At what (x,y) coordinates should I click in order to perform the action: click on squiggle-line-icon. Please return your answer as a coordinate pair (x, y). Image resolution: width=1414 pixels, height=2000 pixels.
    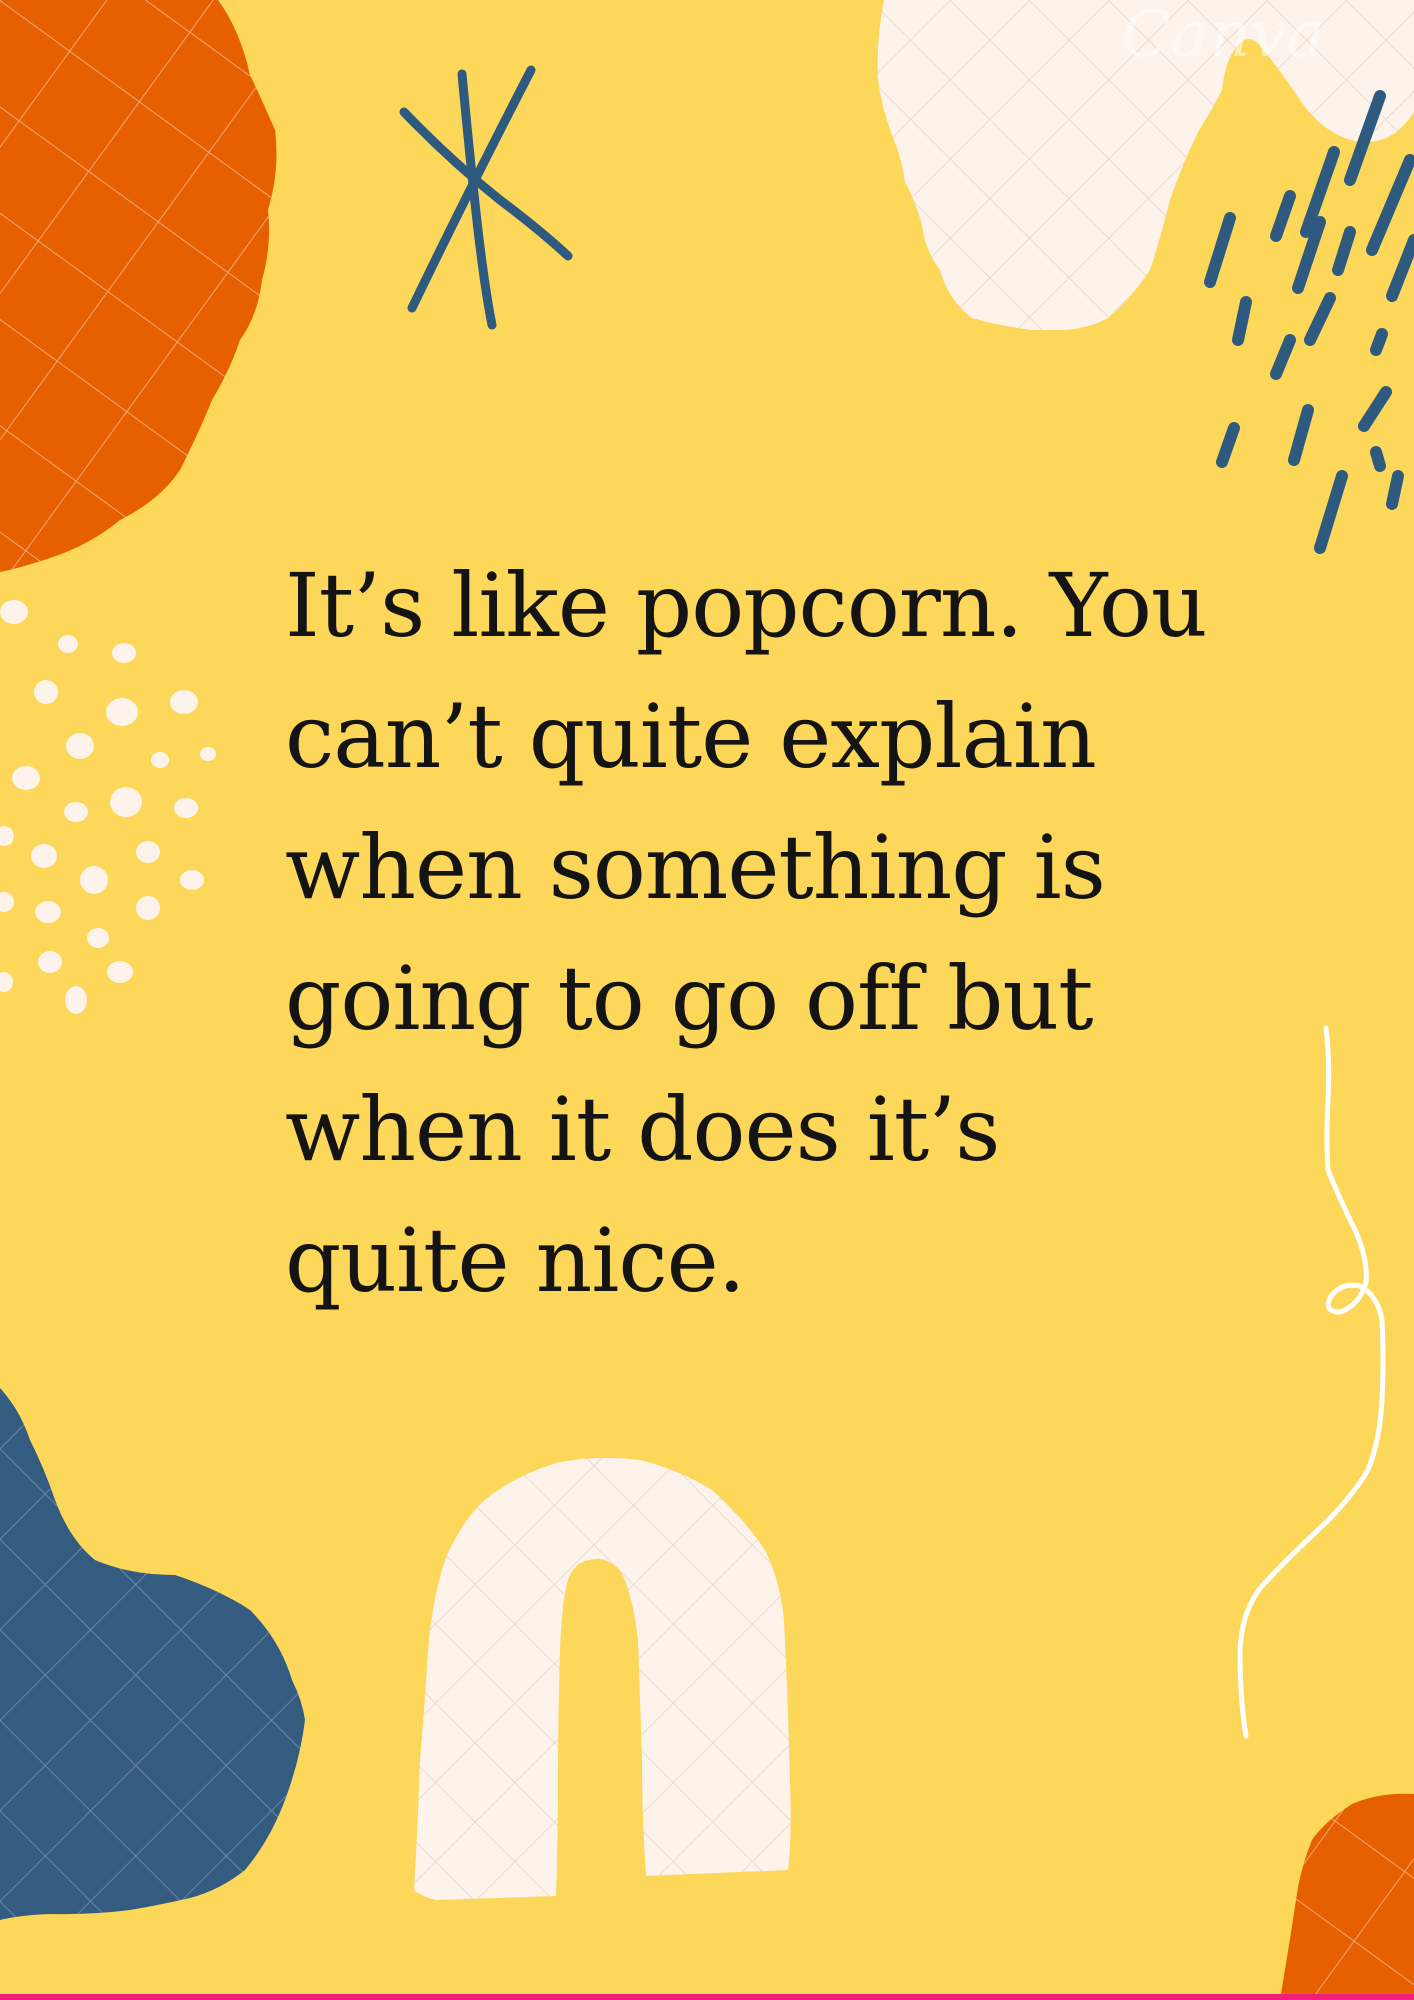
    Looking at the image, I should click on (1311, 1382).